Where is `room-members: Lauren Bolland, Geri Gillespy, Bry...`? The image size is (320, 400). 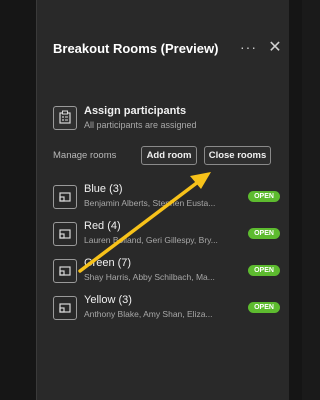
room-members: Lauren Bolland, Geri Gillespy, Bry... is located at coordinates (151, 240).